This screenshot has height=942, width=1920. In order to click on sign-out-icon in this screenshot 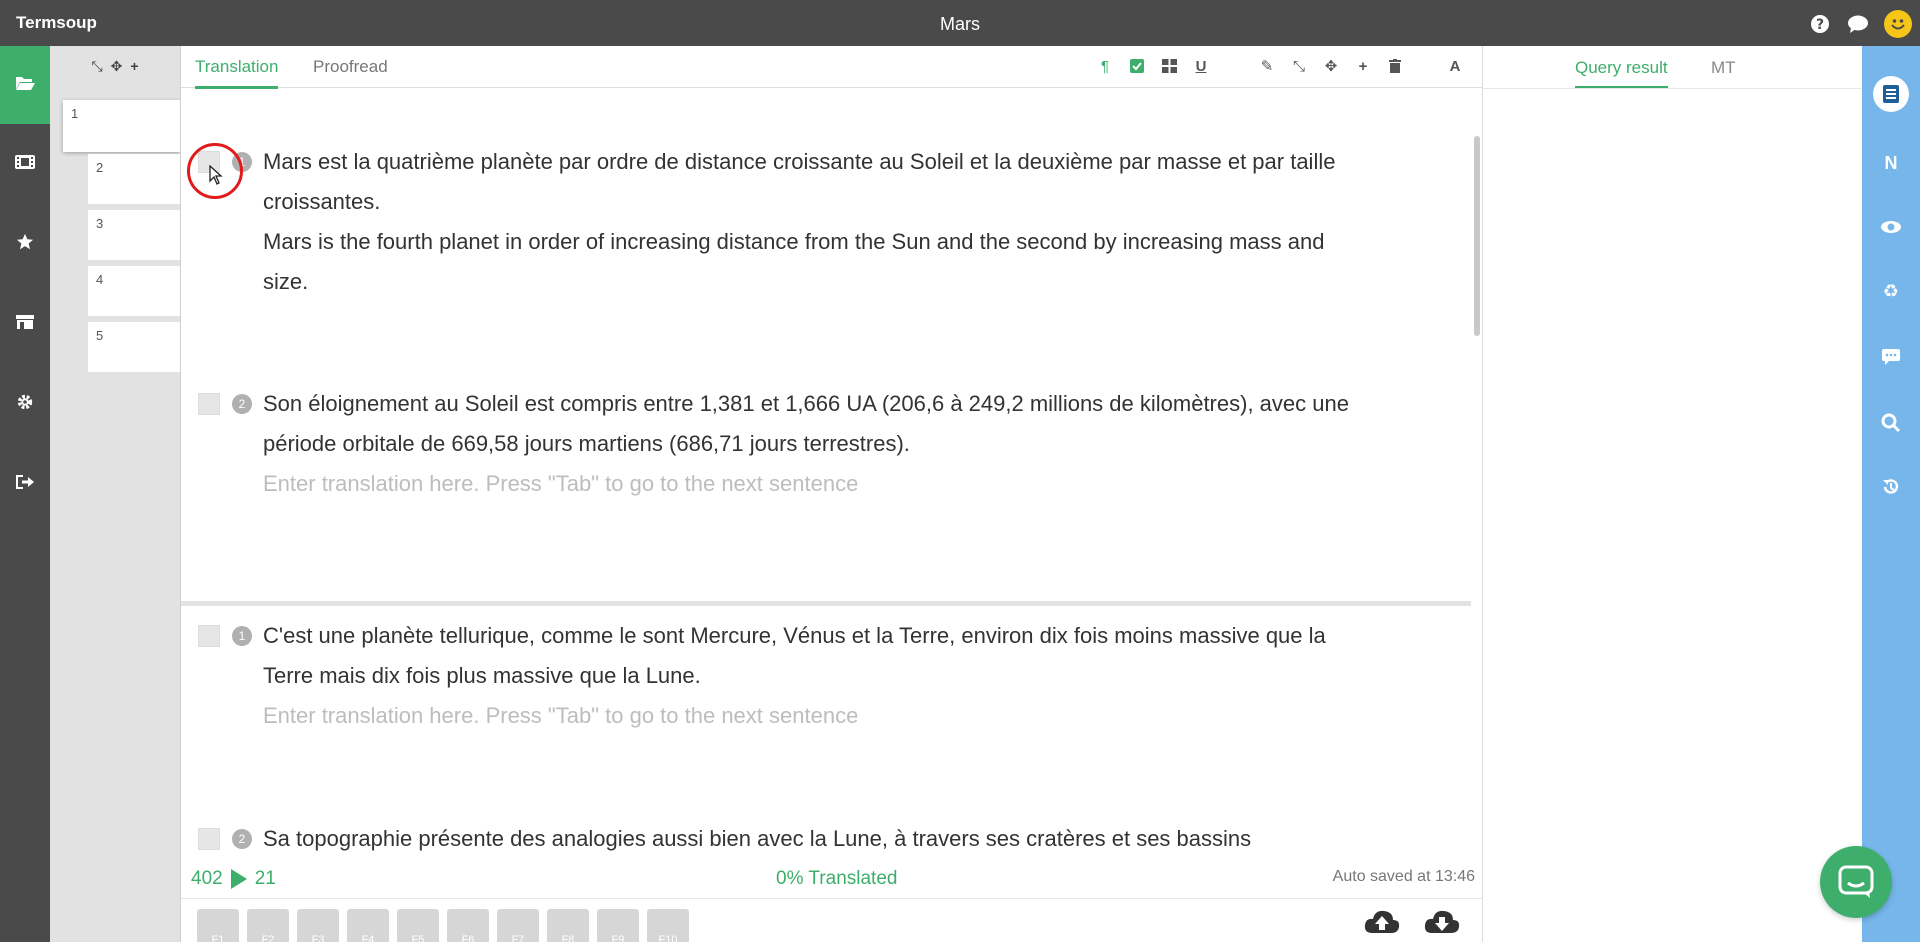, I will do `click(25, 484)`.